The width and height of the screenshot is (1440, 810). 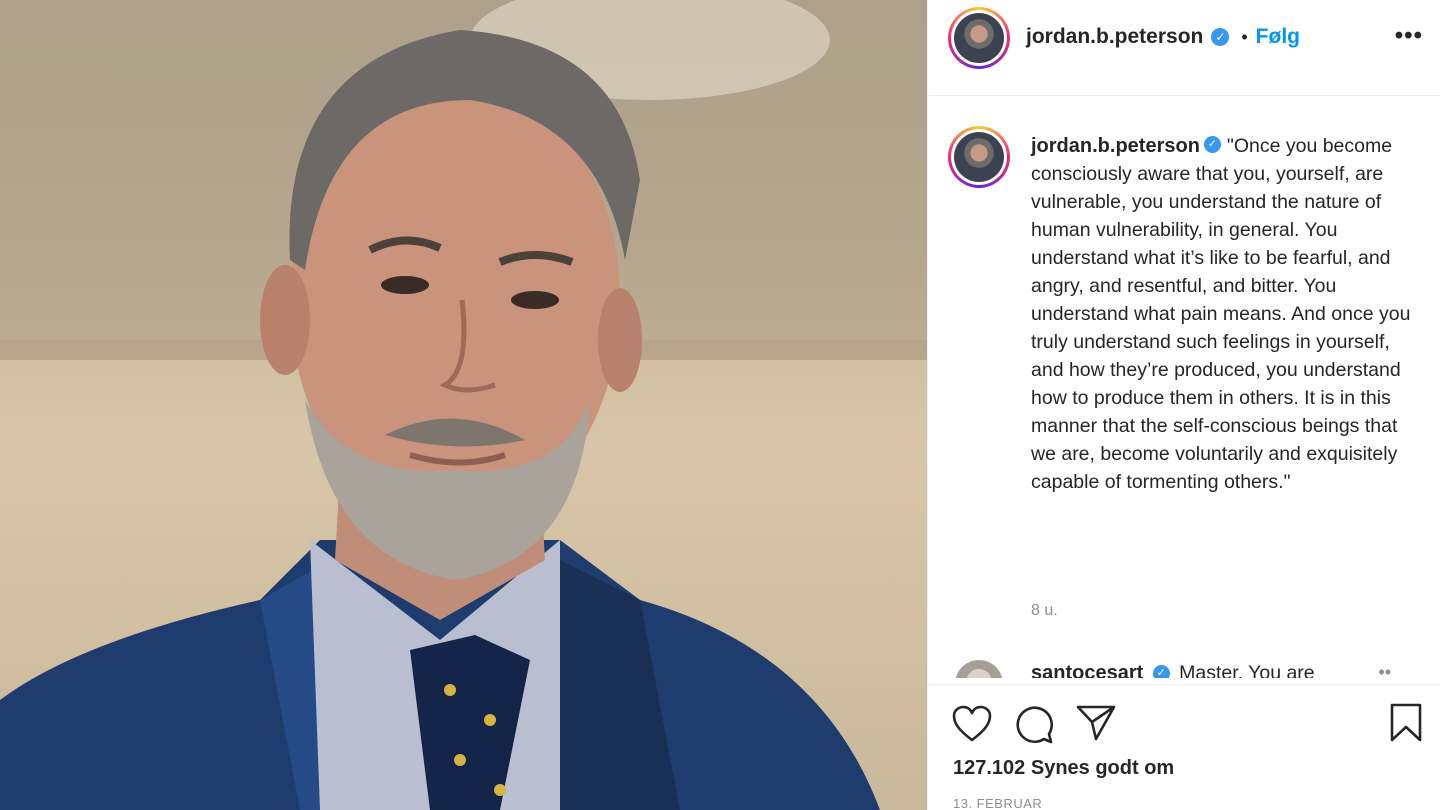 What do you see at coordinates (1115, 146) in the screenshot?
I see `caption-author-username: jordan.b.peterson` at bounding box center [1115, 146].